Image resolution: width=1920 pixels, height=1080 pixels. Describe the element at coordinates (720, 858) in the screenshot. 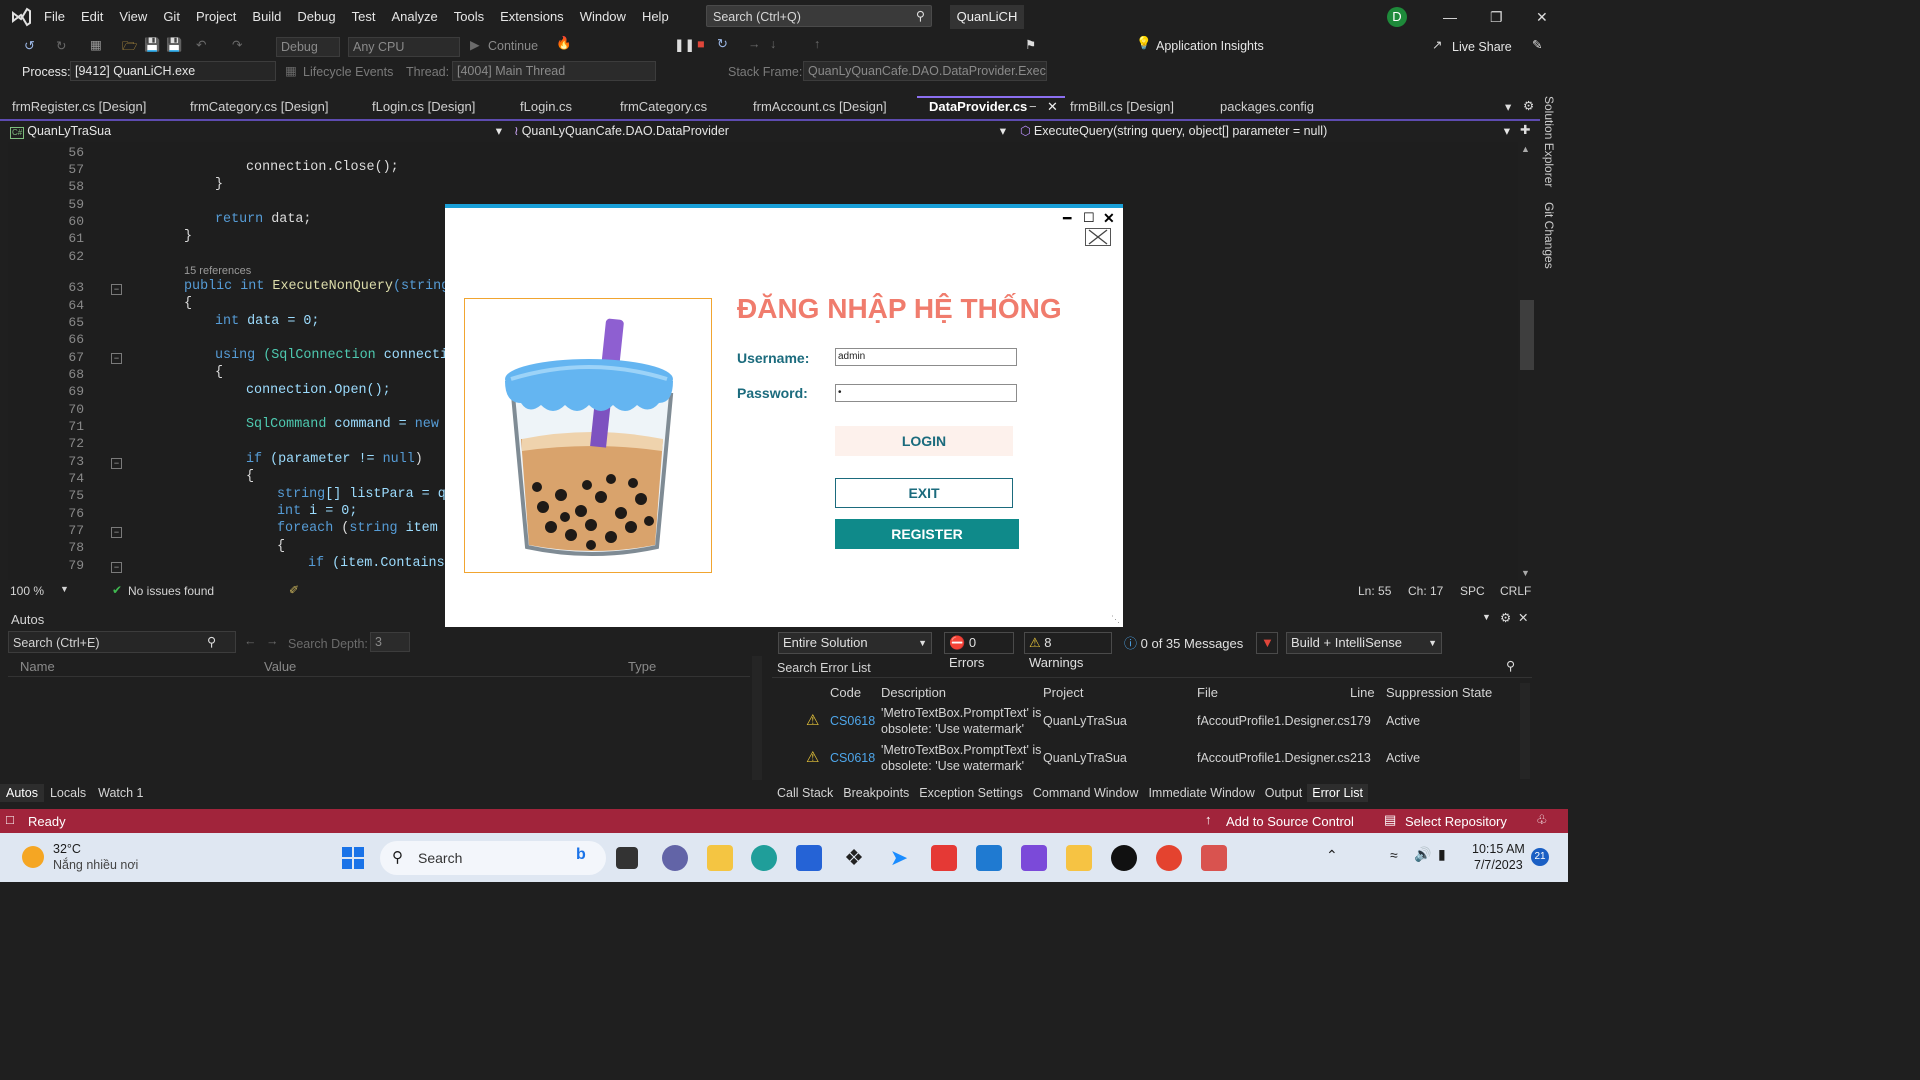

I see `file-explorer-icon` at that location.